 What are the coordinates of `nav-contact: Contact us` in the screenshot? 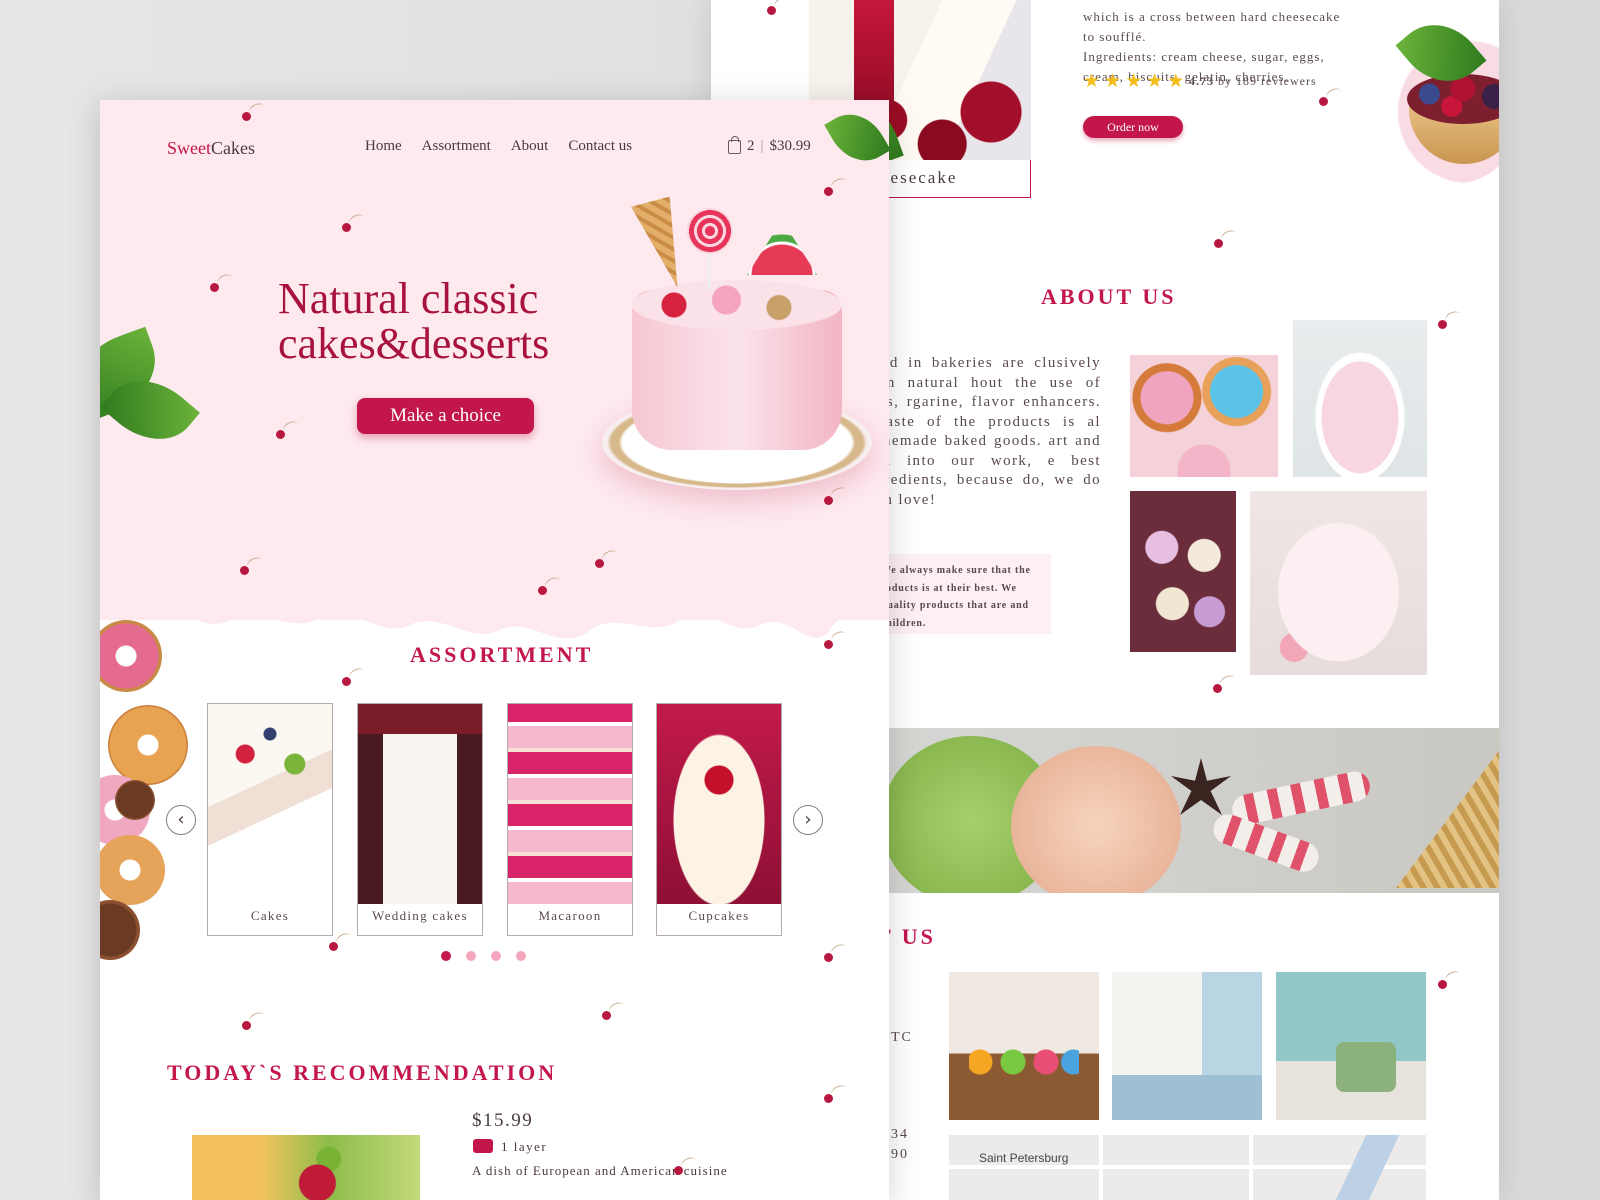 It's located at (600, 146).